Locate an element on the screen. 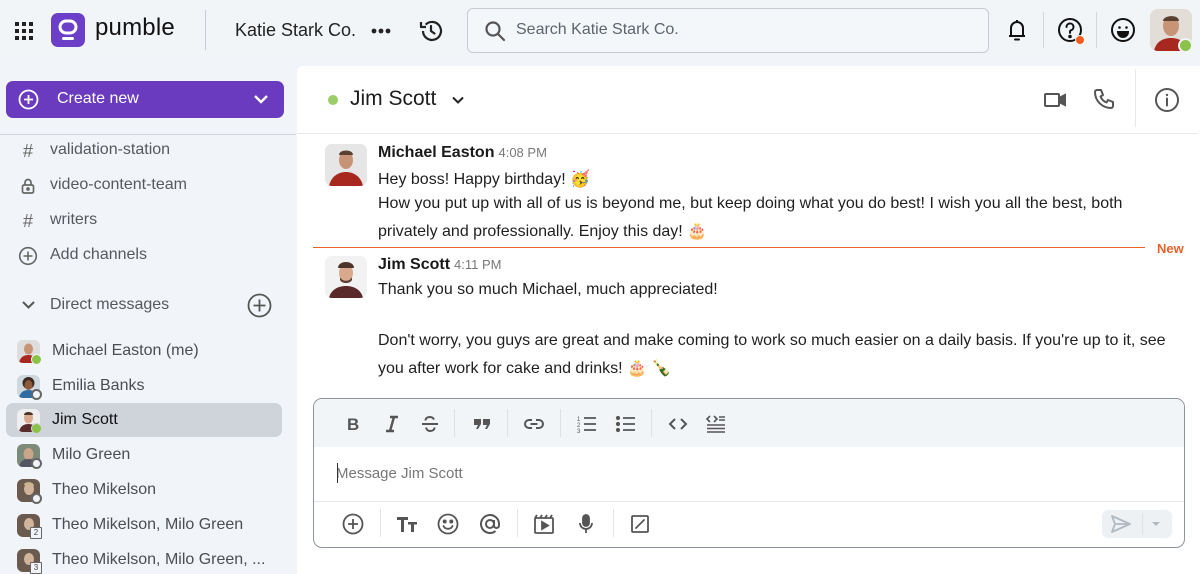 This screenshot has width=1200, height=574. bell-icon is located at coordinates (1017, 30).